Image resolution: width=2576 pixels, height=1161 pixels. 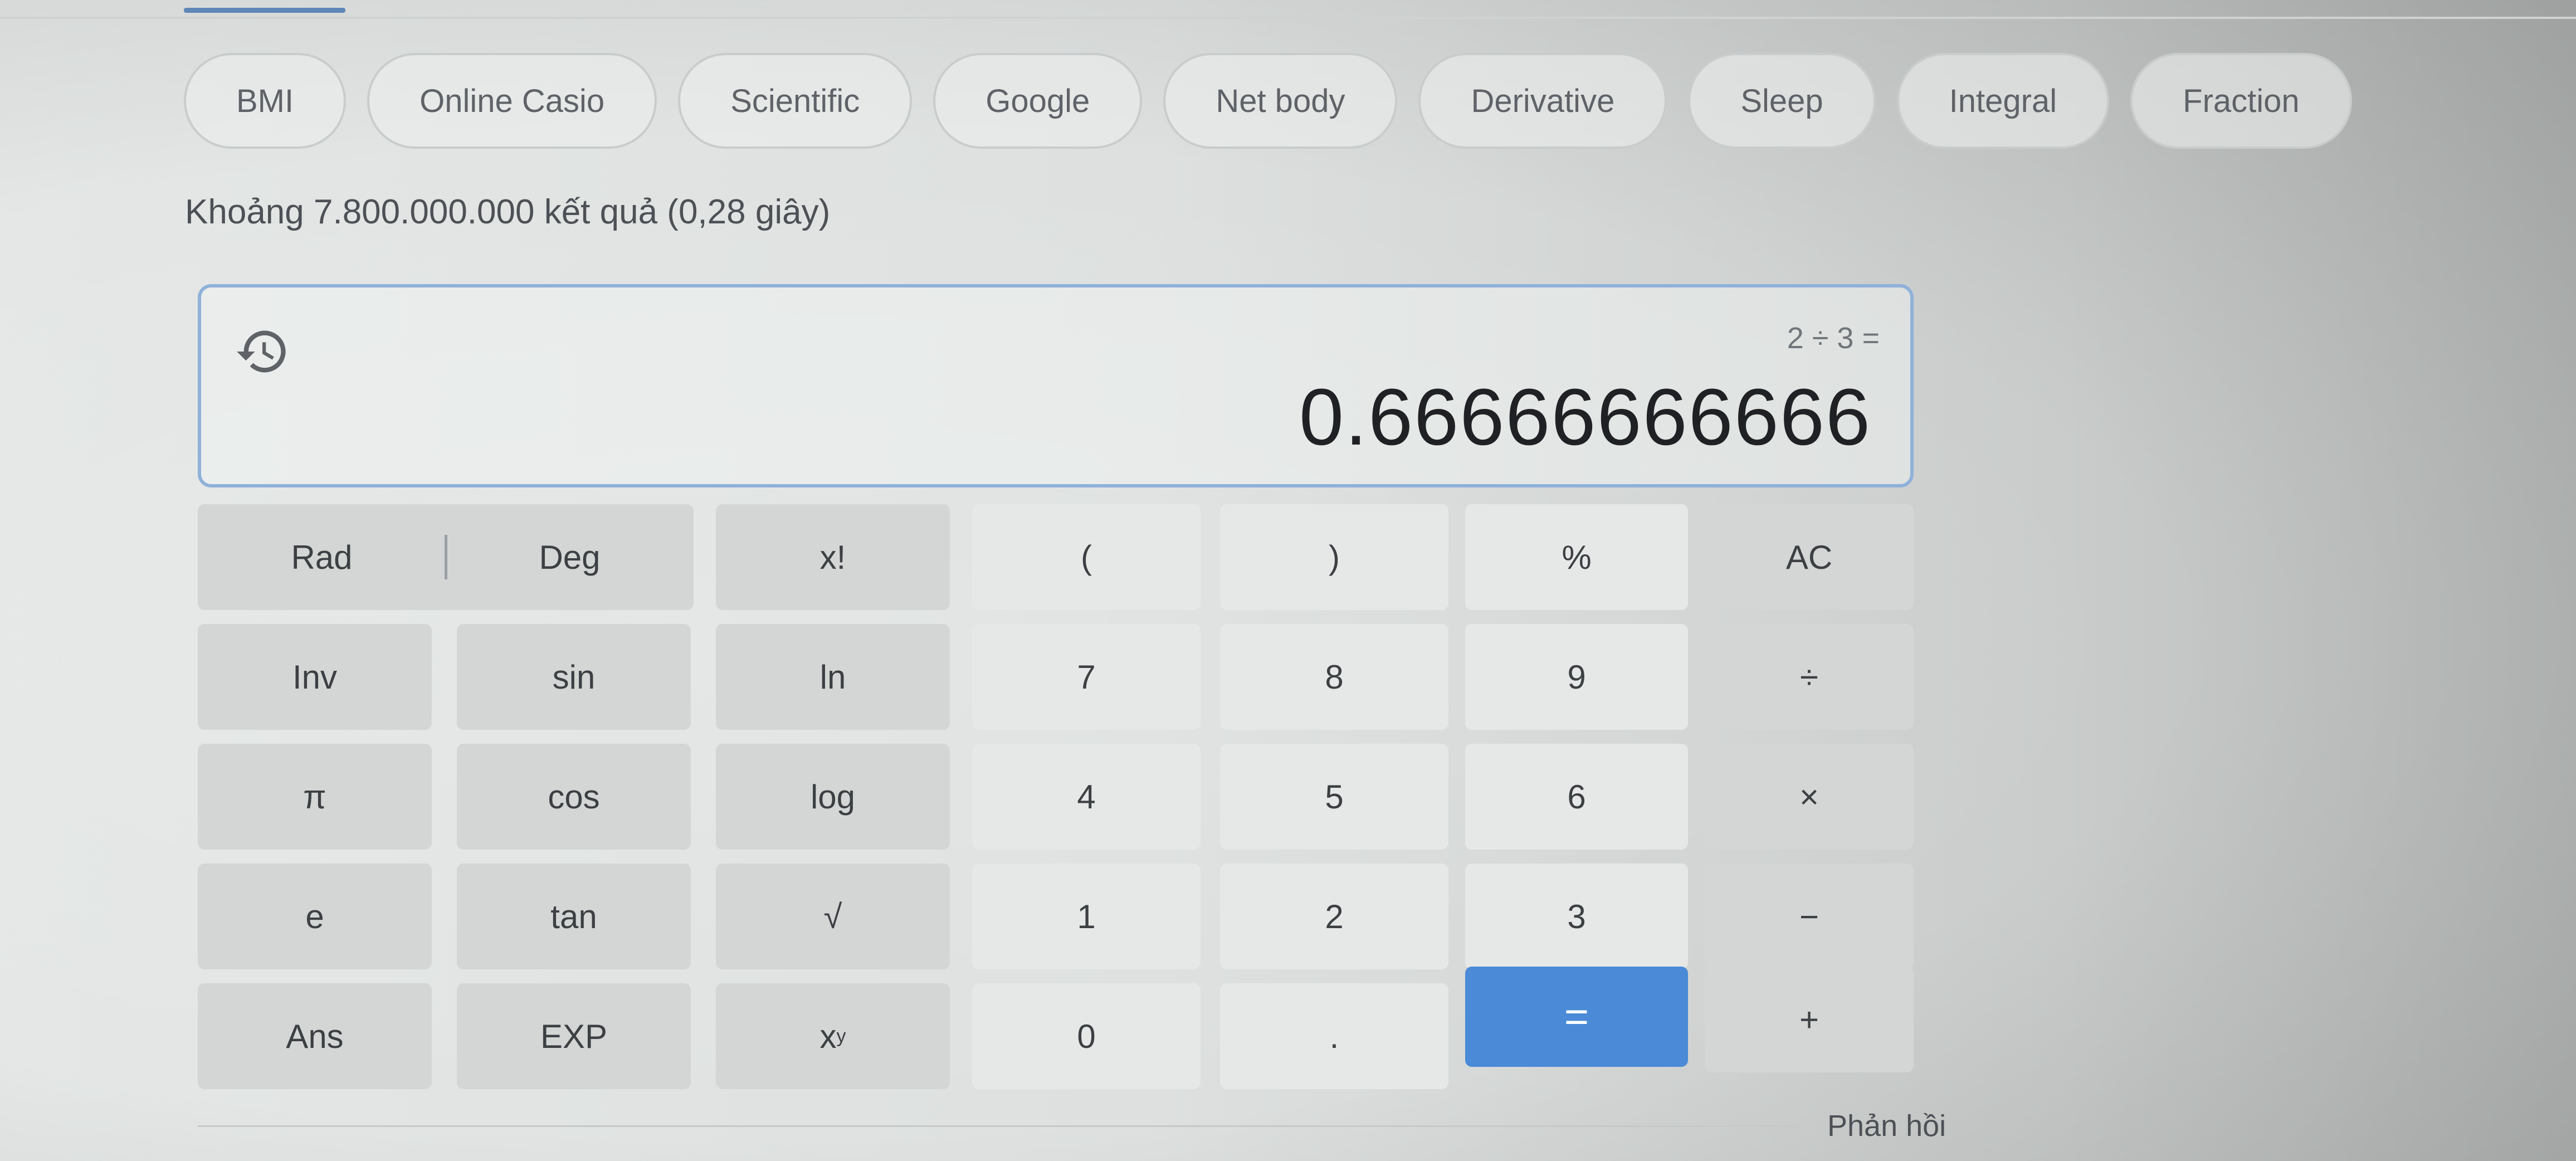 What do you see at coordinates (795, 101) in the screenshot?
I see `chip-scientific: Scientific` at bounding box center [795, 101].